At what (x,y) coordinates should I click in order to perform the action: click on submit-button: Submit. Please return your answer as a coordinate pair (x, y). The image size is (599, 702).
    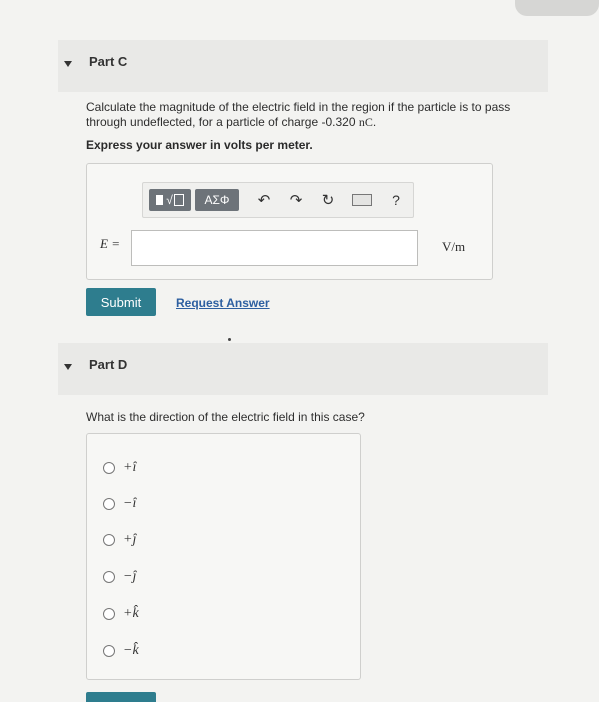
    Looking at the image, I should click on (121, 302).